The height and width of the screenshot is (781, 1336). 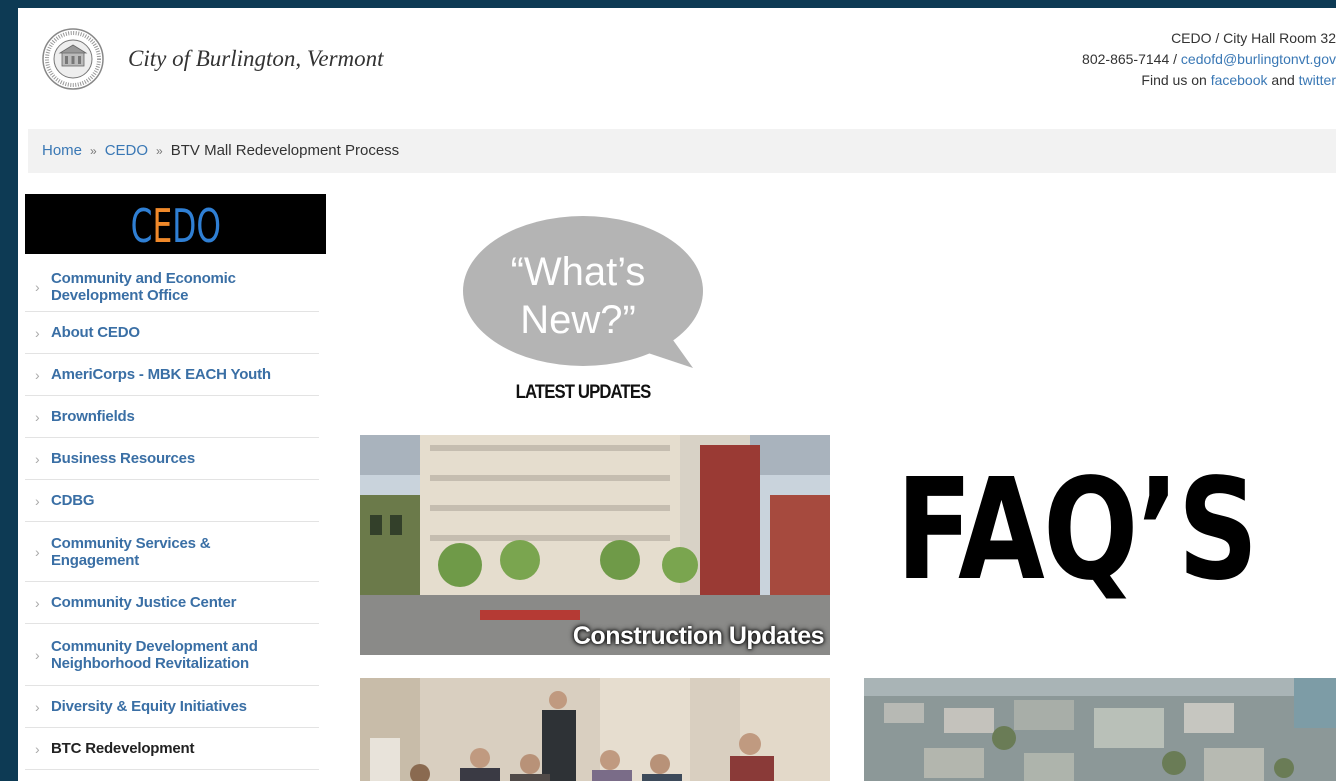 I want to click on aerial-view-image, so click(x=1100, y=729).